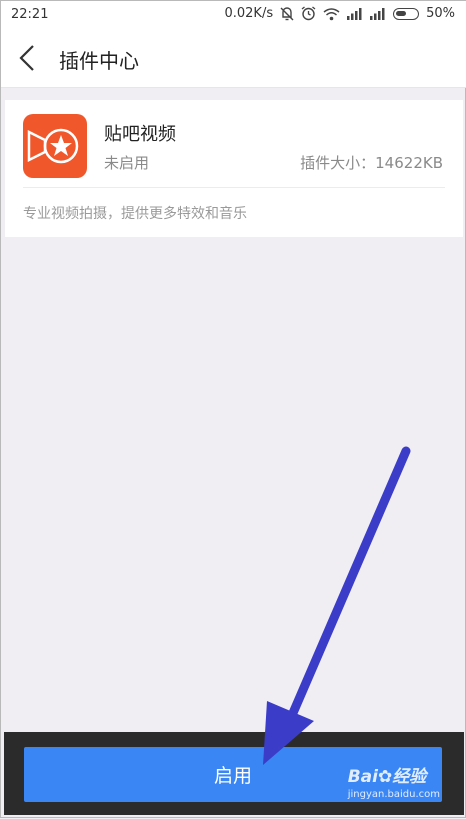 The height and width of the screenshot is (819, 466). I want to click on plugin-name: 贴吧视频, so click(140, 134).